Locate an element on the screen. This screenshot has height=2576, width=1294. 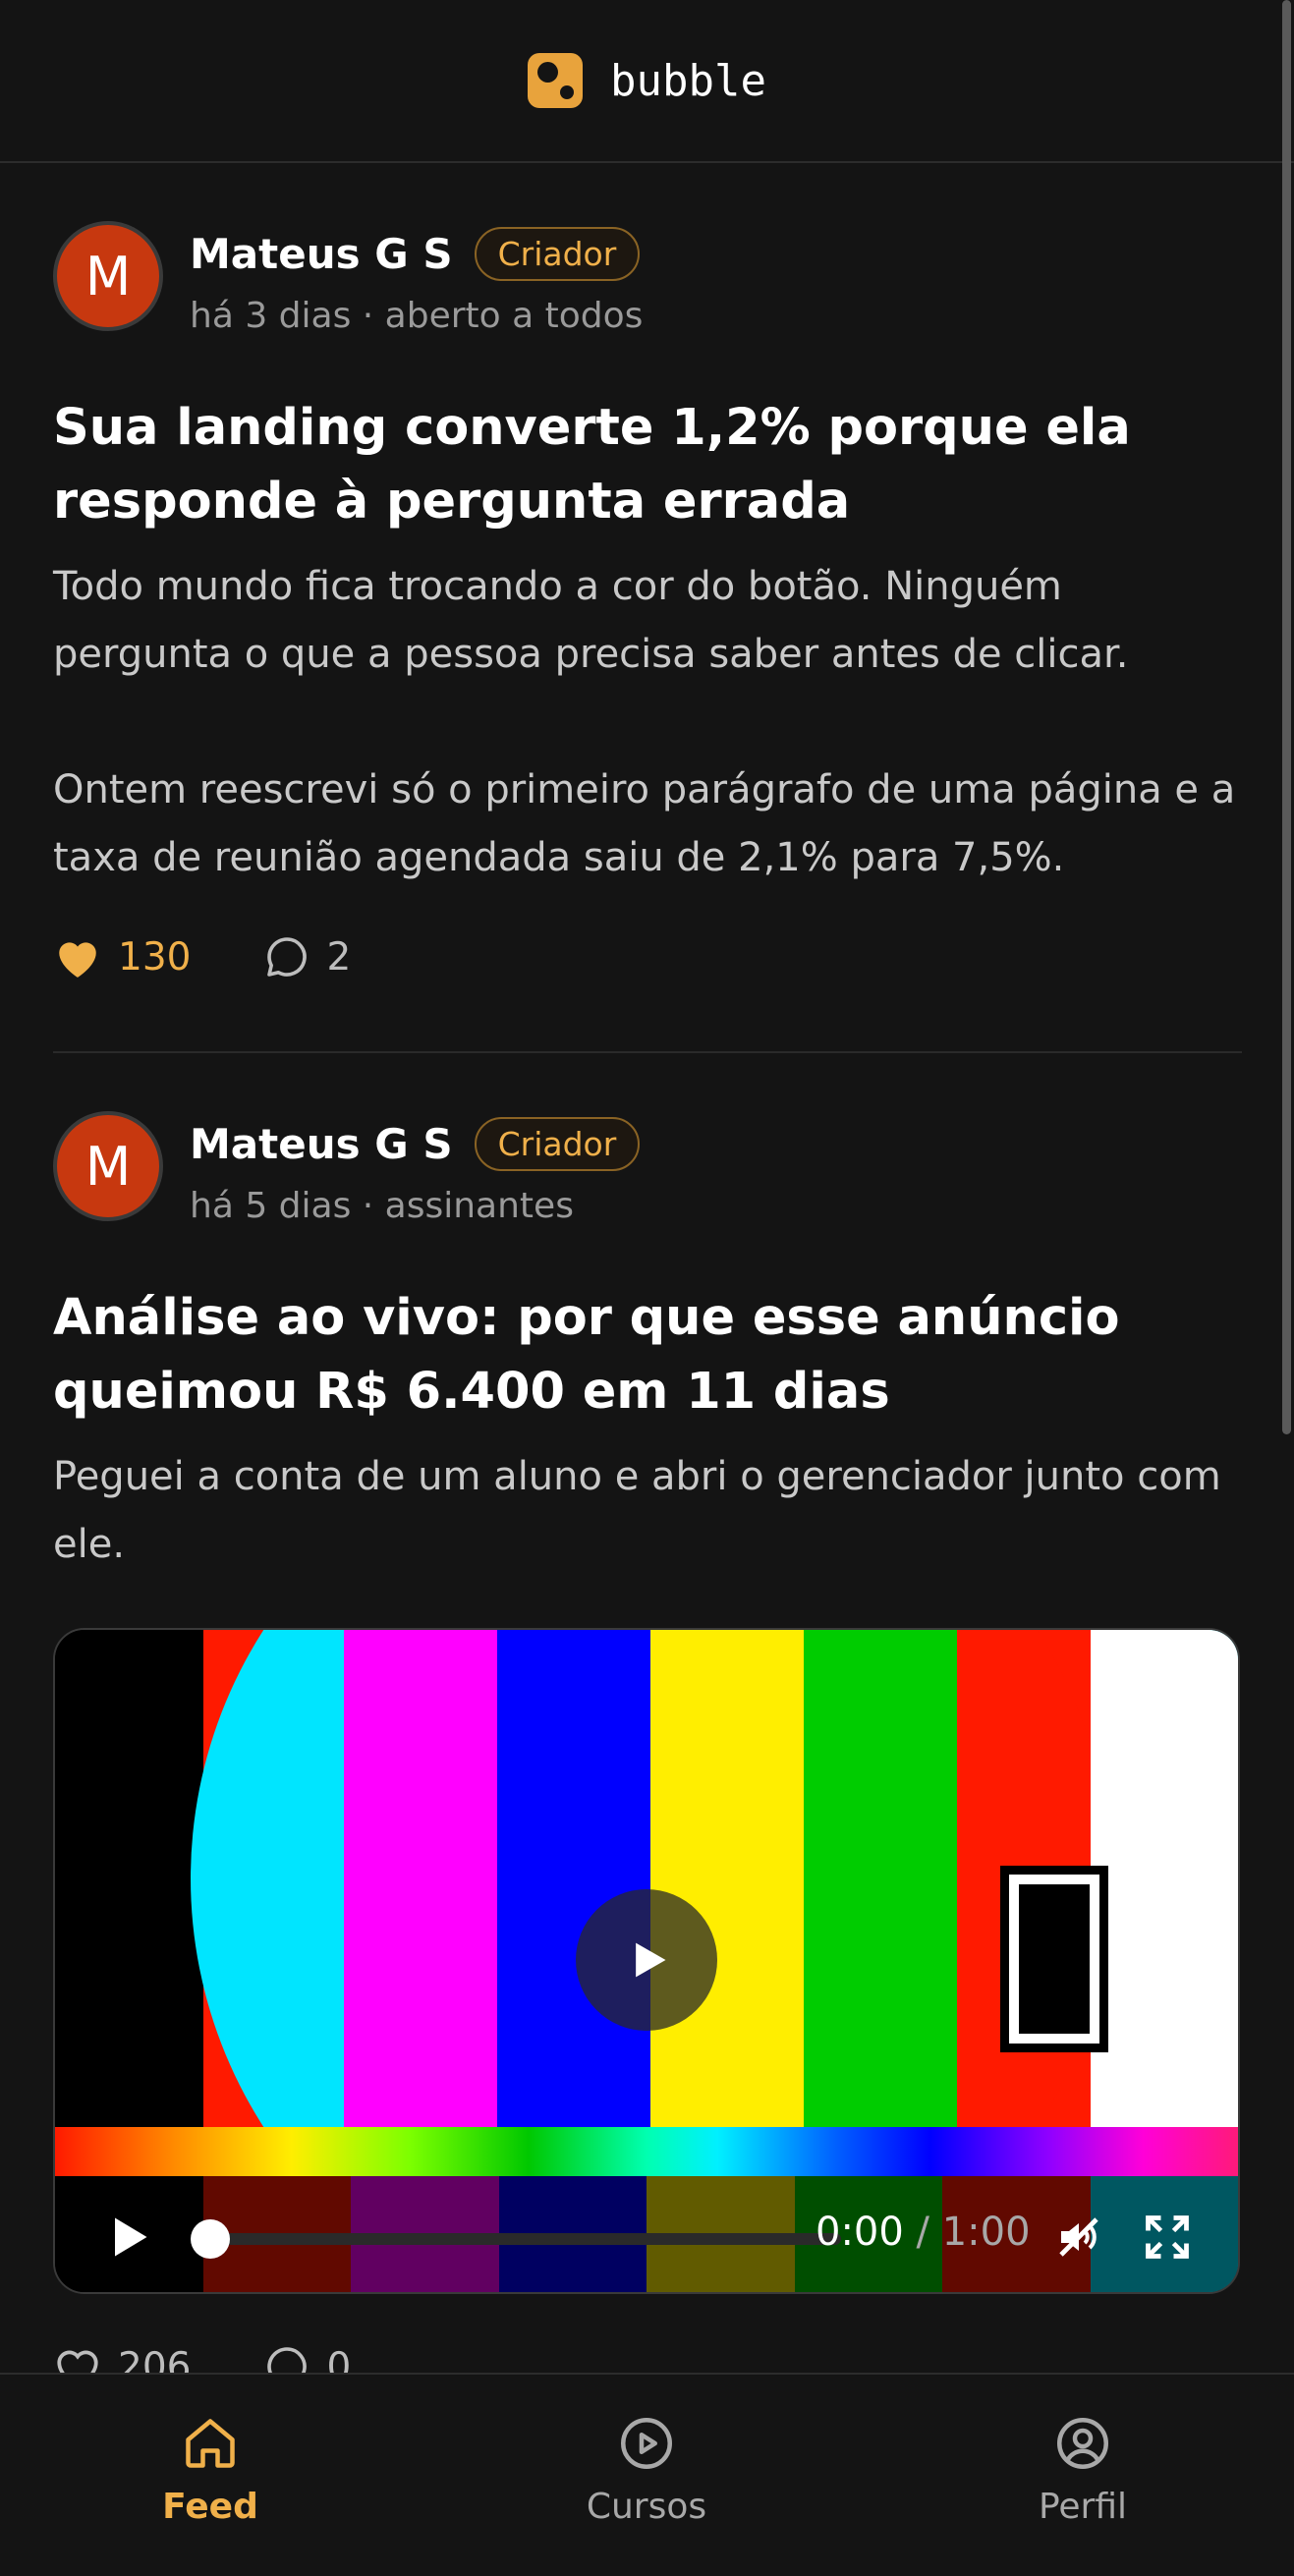
video-time: 0:00 / 1:00 is located at coordinates (923, 2232).